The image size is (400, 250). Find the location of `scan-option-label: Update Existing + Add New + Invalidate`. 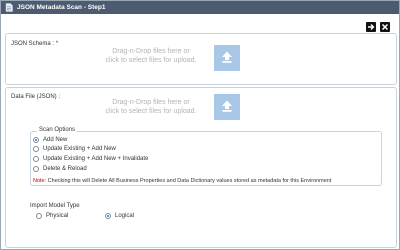

scan-option-label: Update Existing + Add New + Invalidate is located at coordinates (96, 159).